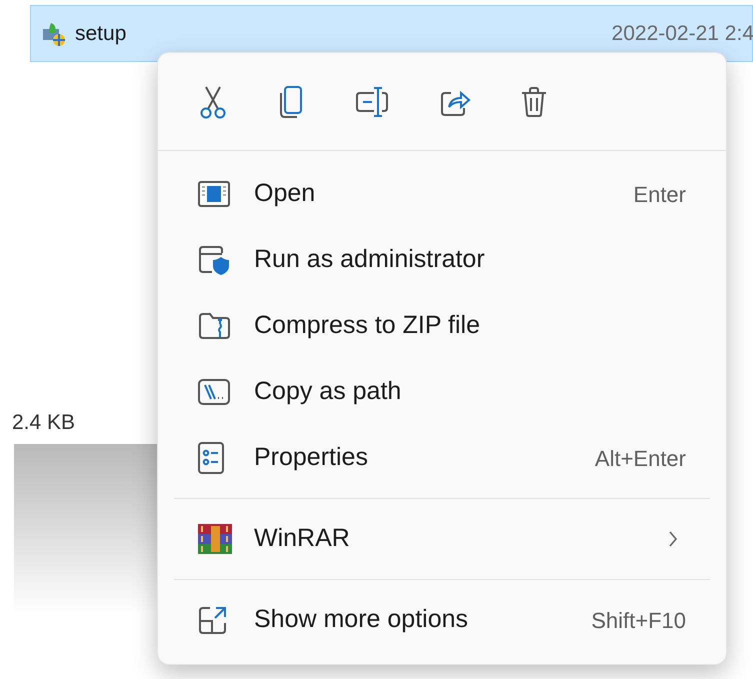 This screenshot has width=753, height=679. Describe the element at coordinates (214, 326) in the screenshot. I see `zip-folder-icon` at that location.